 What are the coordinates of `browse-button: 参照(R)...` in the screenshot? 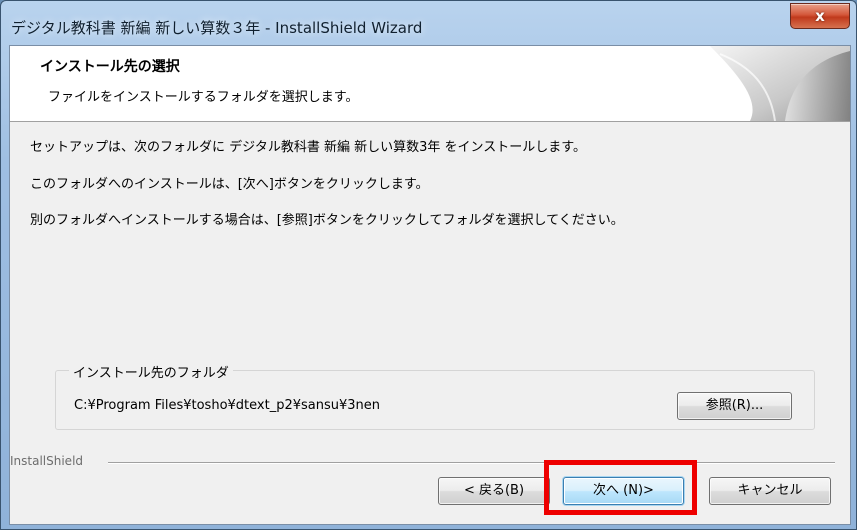 It's located at (734, 406).